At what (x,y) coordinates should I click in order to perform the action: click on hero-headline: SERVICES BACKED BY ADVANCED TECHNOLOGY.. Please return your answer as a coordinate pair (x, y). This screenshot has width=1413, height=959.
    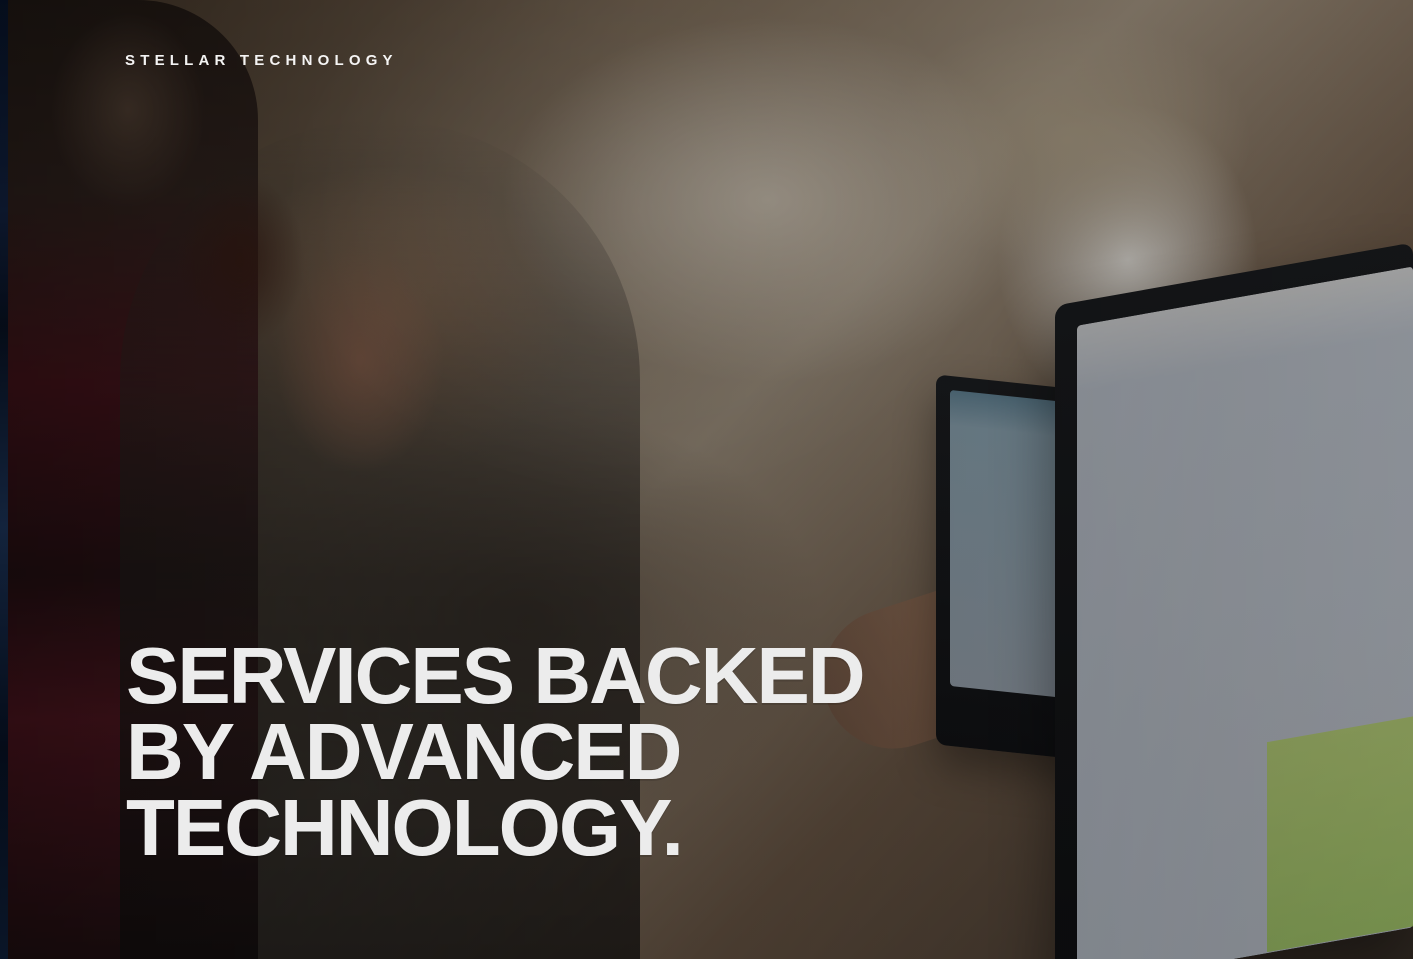
    Looking at the image, I should click on (506, 751).